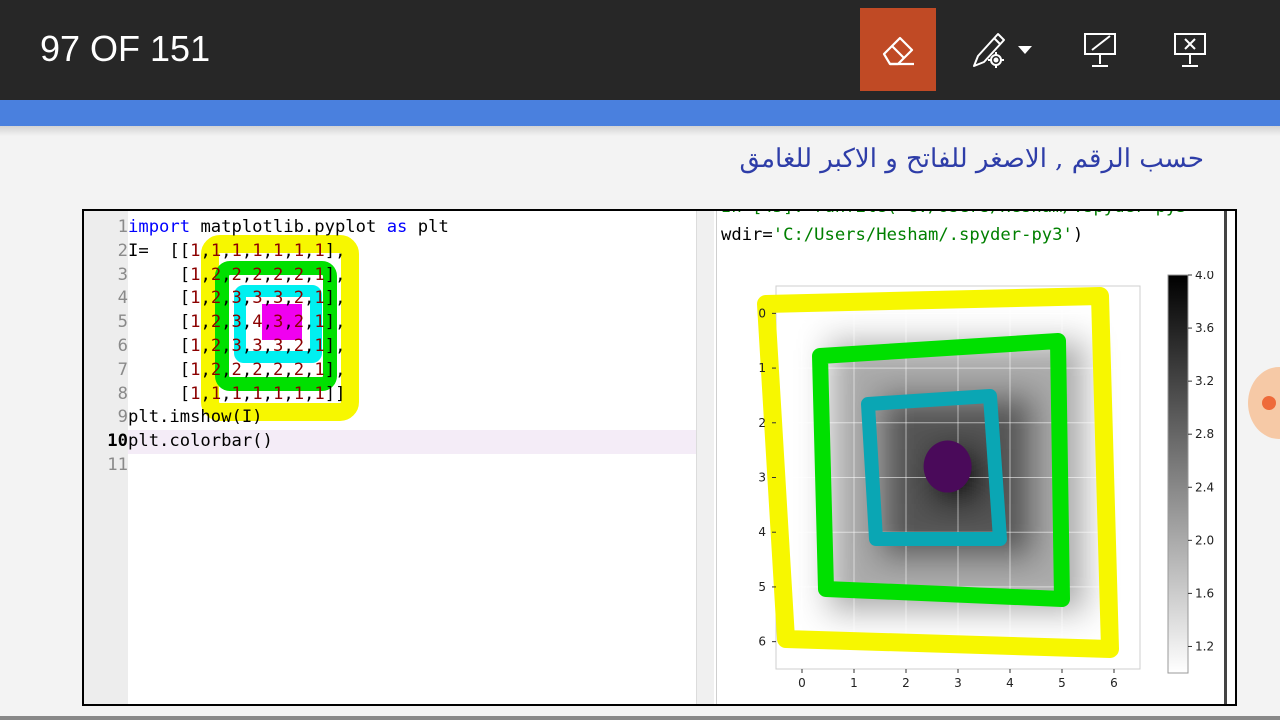  What do you see at coordinates (266, 323) in the screenshot?
I see `code-line: 5 [1,2,3,4,3,2,1],` at bounding box center [266, 323].